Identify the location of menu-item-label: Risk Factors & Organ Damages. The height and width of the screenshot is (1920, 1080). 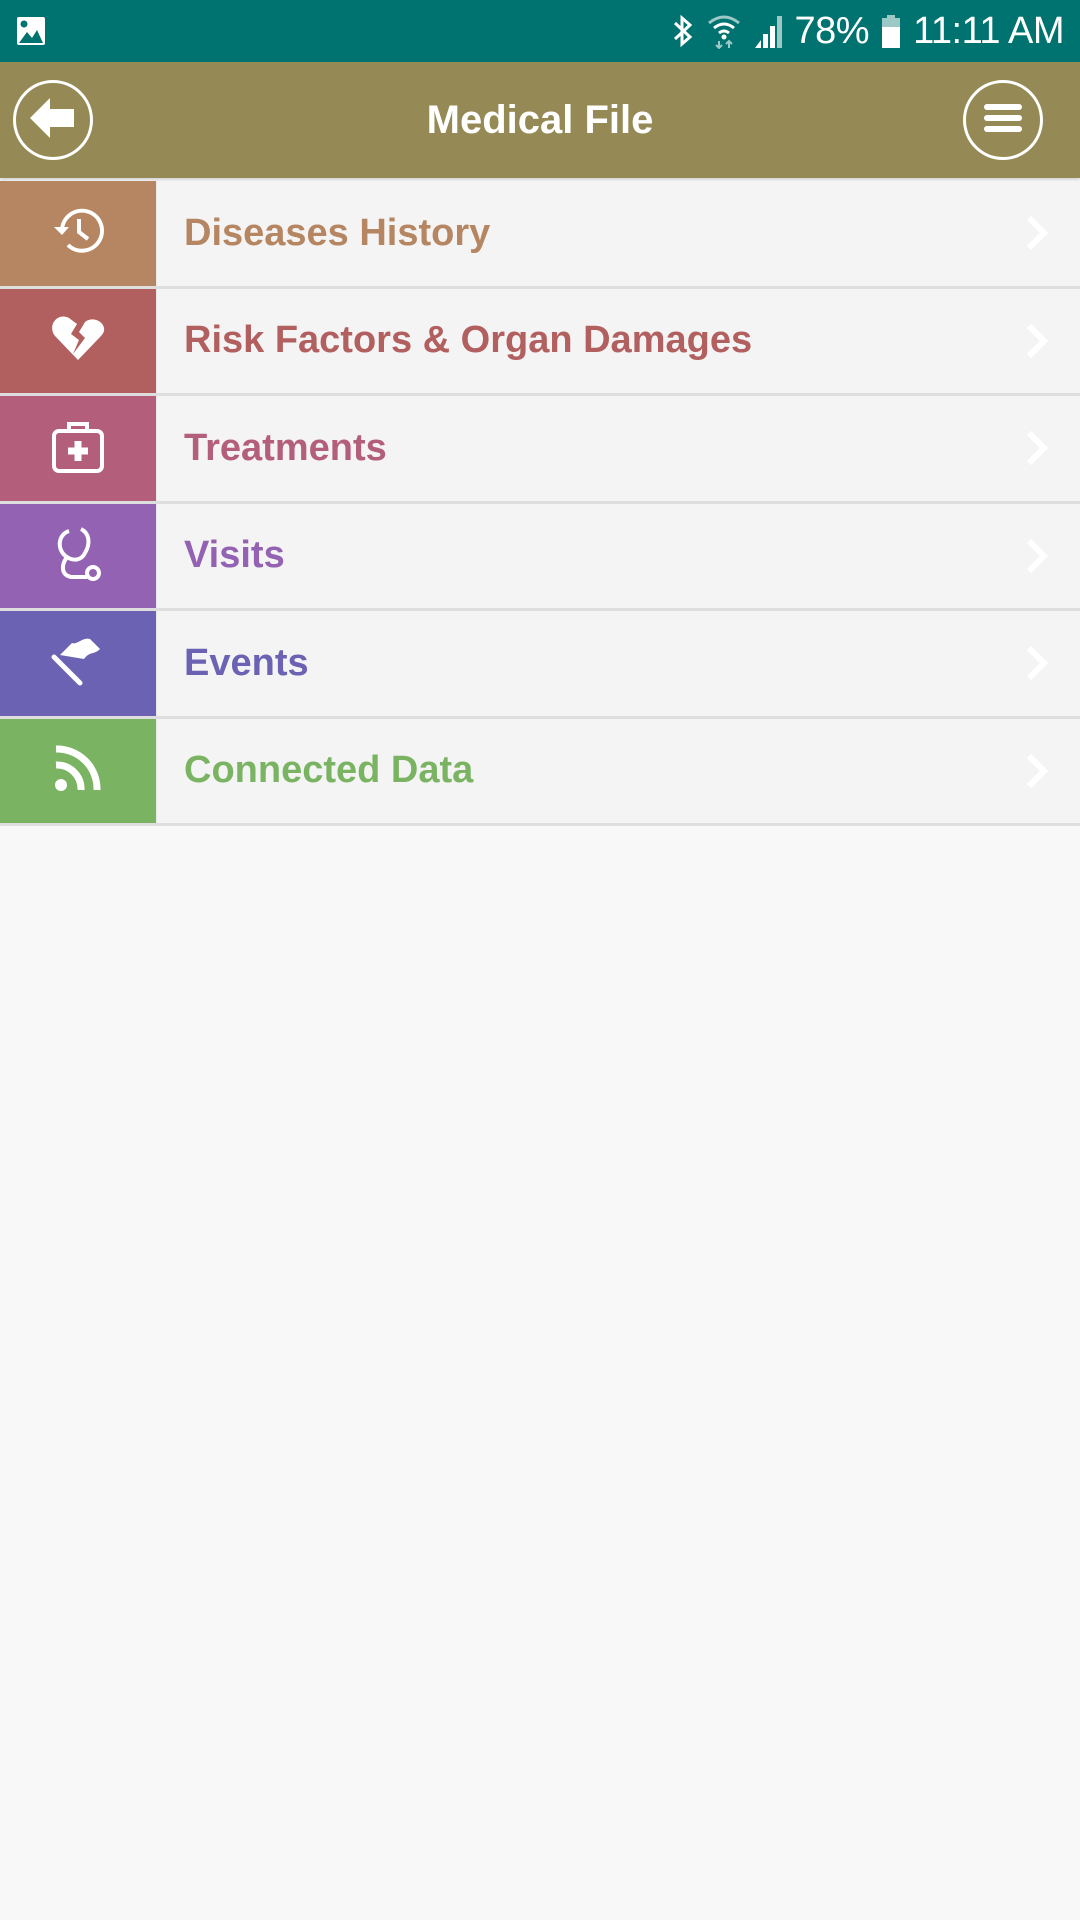
(468, 340).